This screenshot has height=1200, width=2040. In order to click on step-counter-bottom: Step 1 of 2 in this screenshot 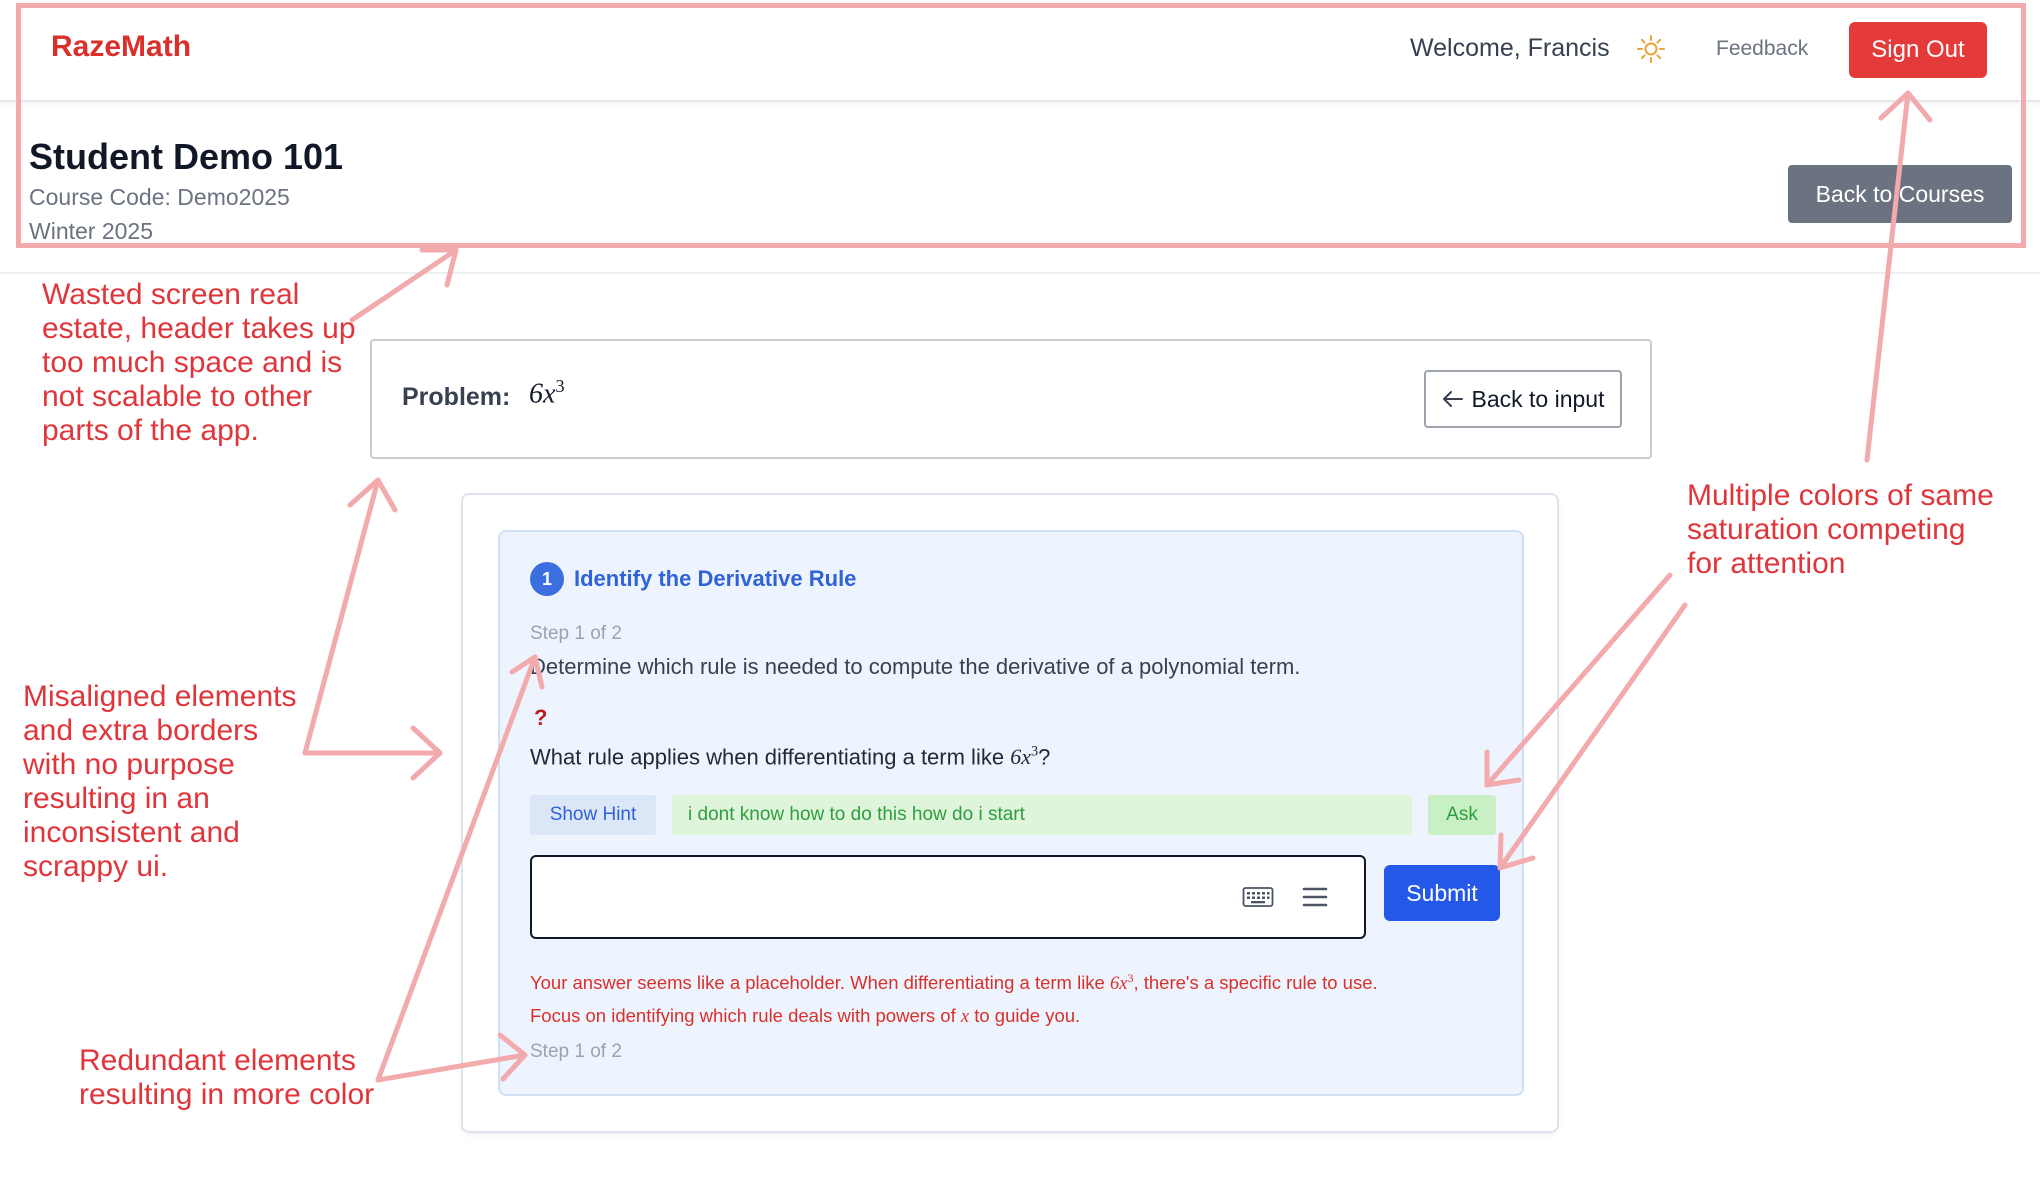, I will do `click(576, 1051)`.